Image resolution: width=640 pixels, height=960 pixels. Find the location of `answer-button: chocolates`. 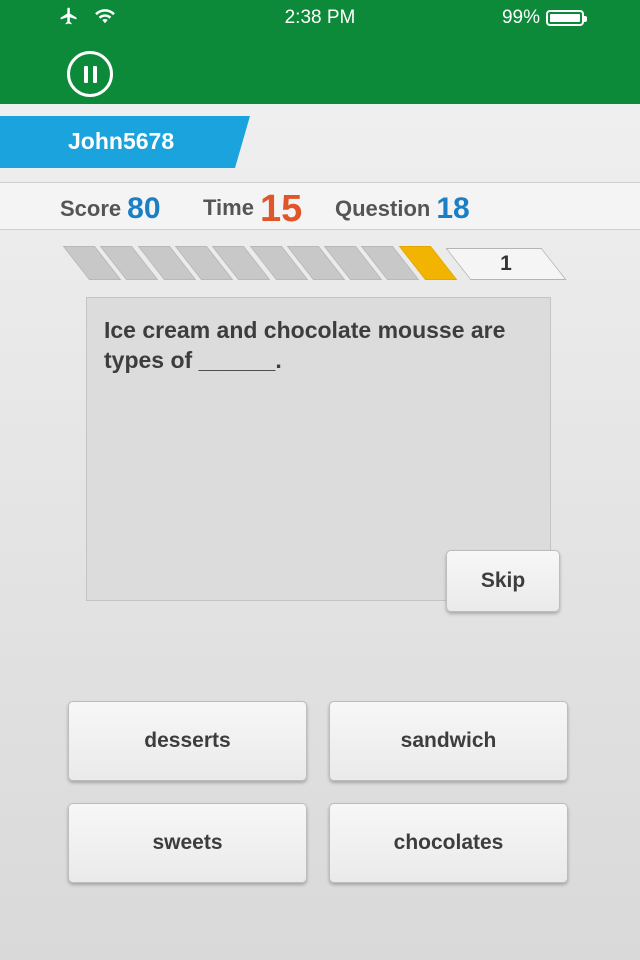

answer-button: chocolates is located at coordinates (448, 843).